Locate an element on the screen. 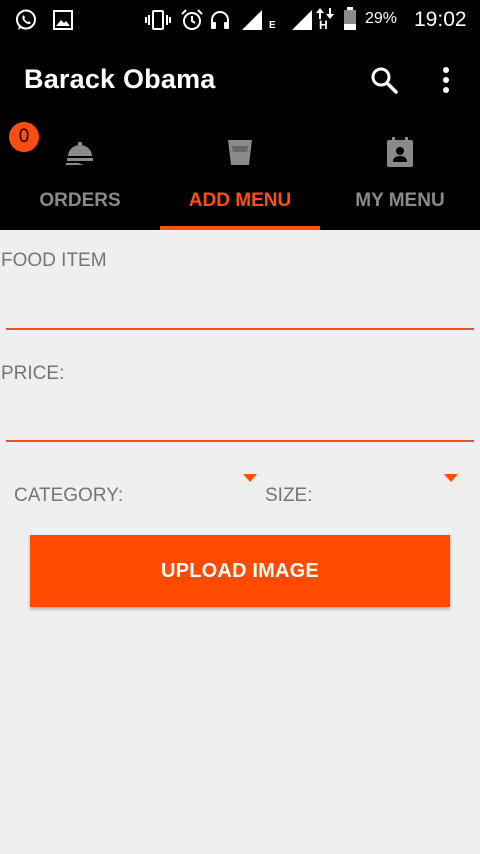 The image size is (480, 854). menu-list-icon is located at coordinates (400, 152).